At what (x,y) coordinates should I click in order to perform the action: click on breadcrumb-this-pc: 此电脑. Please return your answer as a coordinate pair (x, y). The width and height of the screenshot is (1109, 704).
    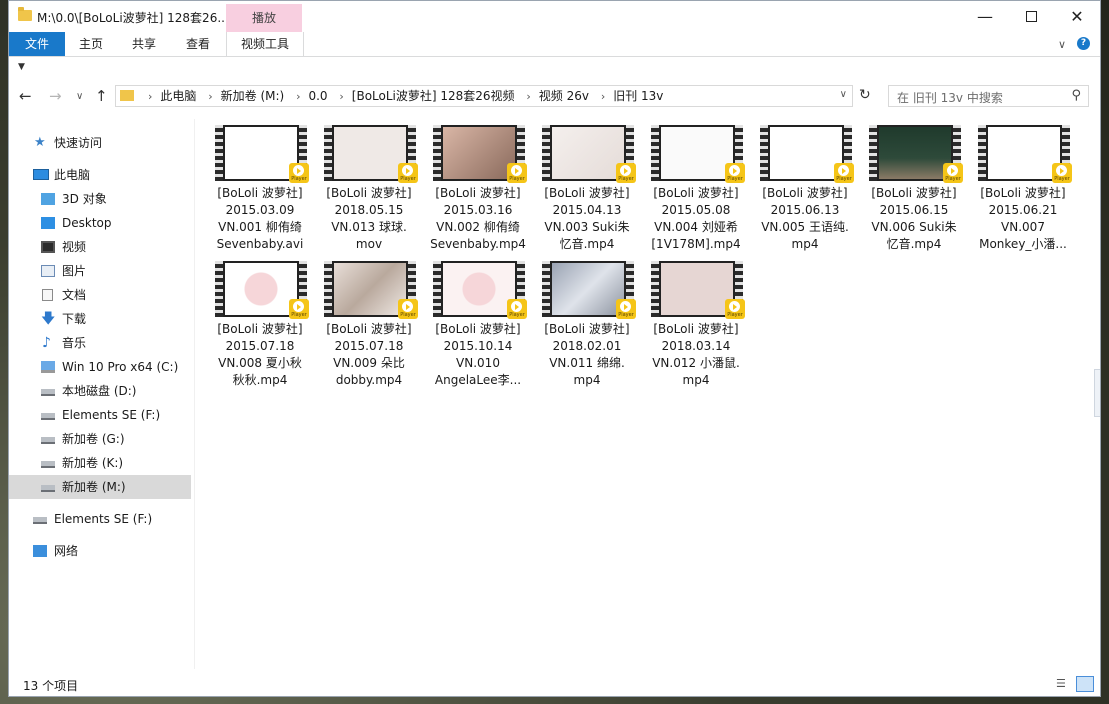
    Looking at the image, I should click on (178, 96).